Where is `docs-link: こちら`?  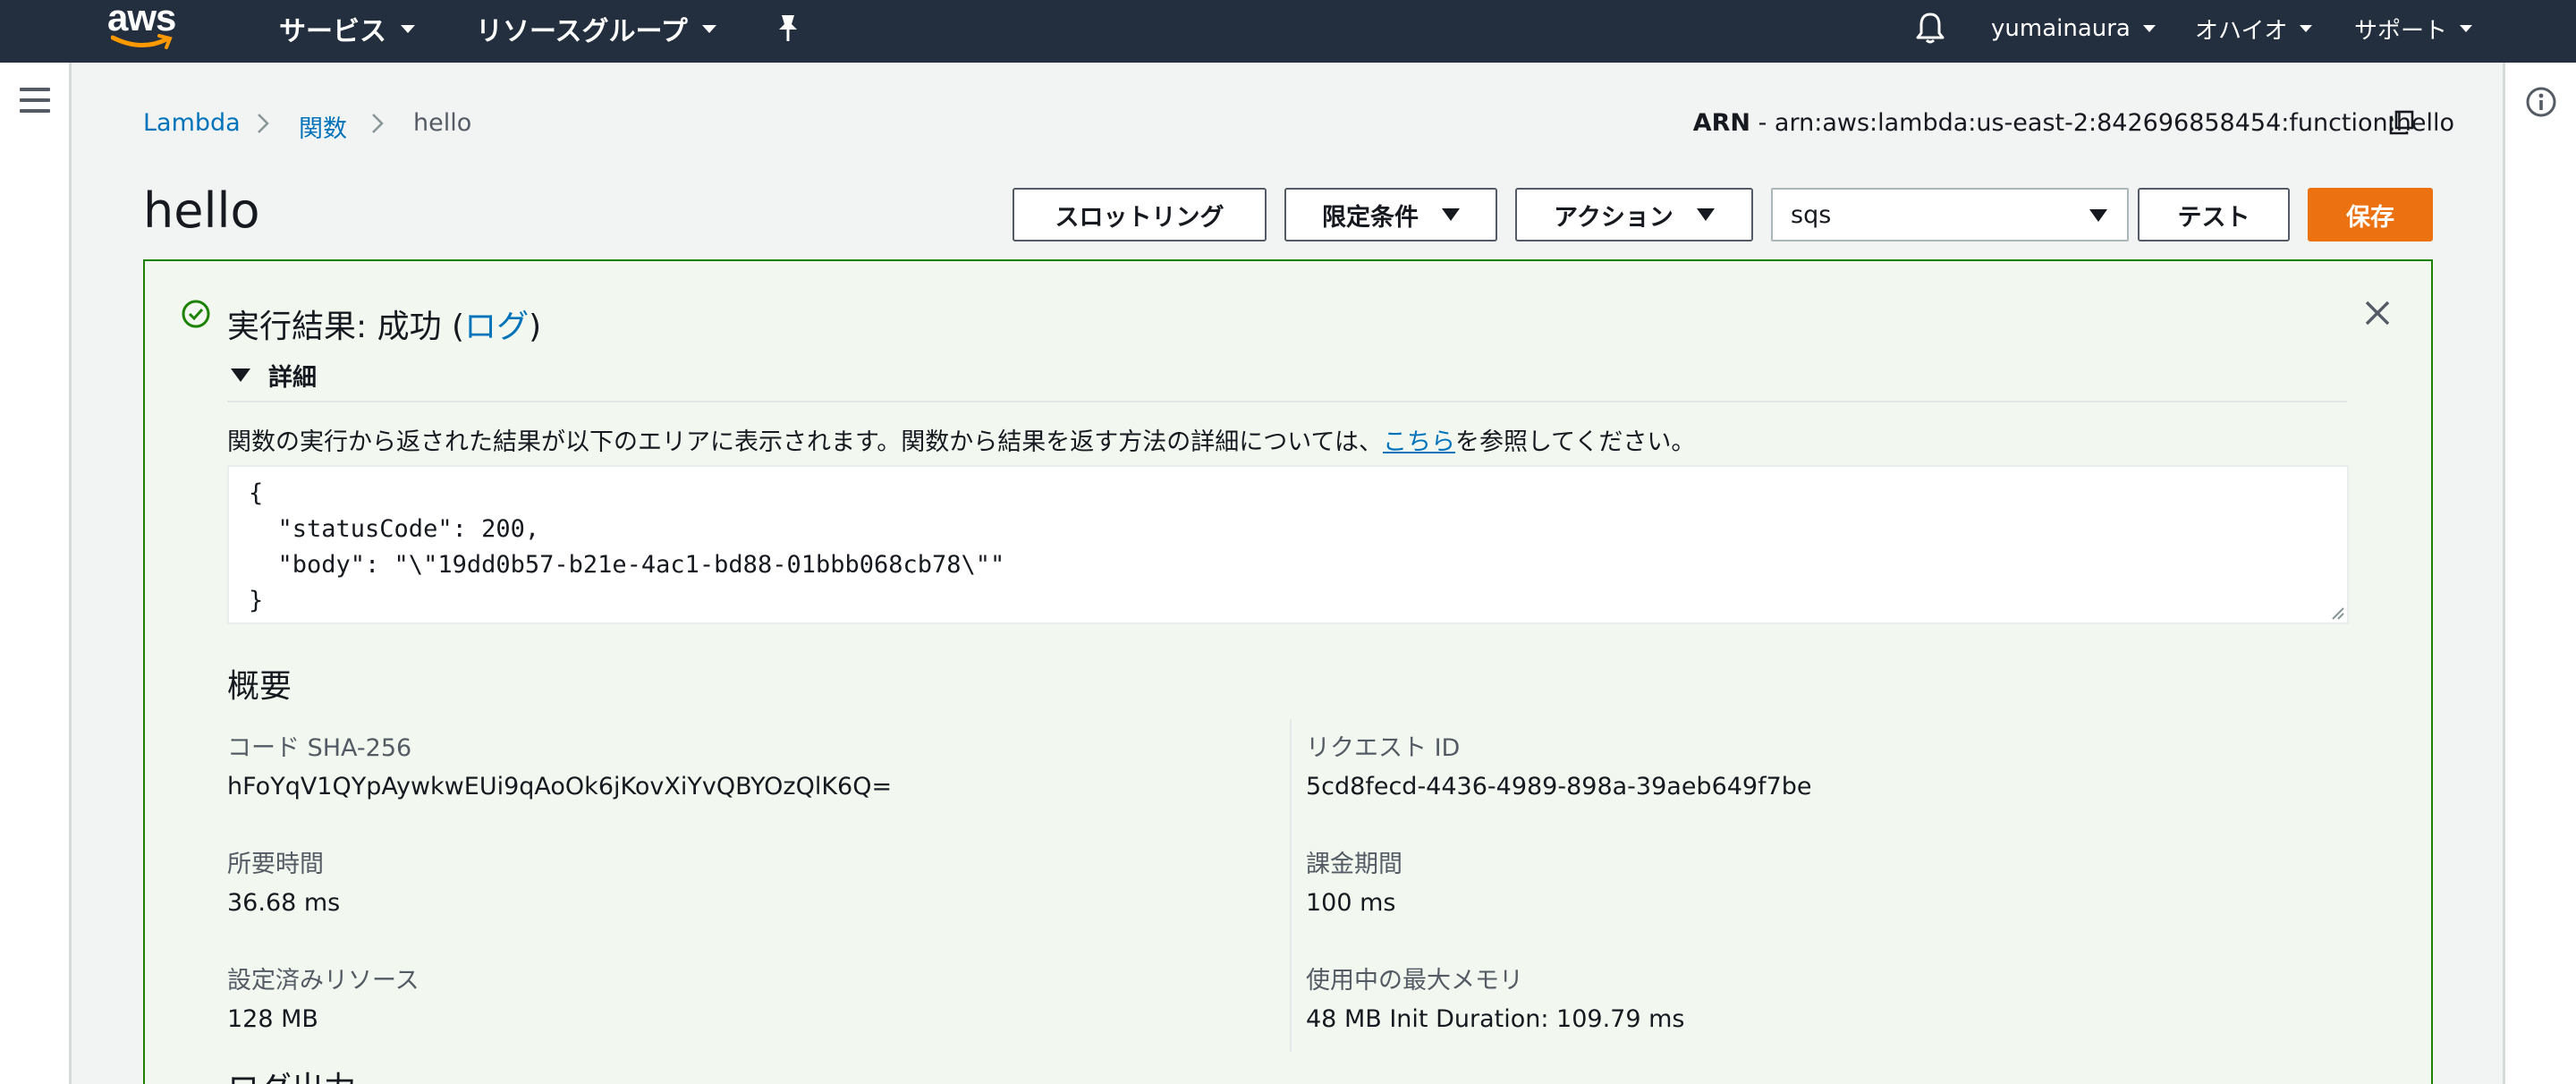
docs-link: こちら is located at coordinates (1419, 442).